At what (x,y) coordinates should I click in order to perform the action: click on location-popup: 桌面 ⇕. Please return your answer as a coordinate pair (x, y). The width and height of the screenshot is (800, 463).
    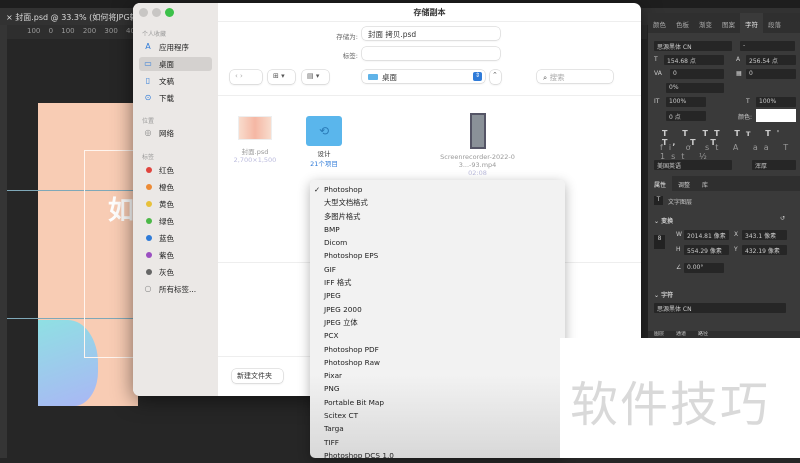
    Looking at the image, I should click on (423, 76).